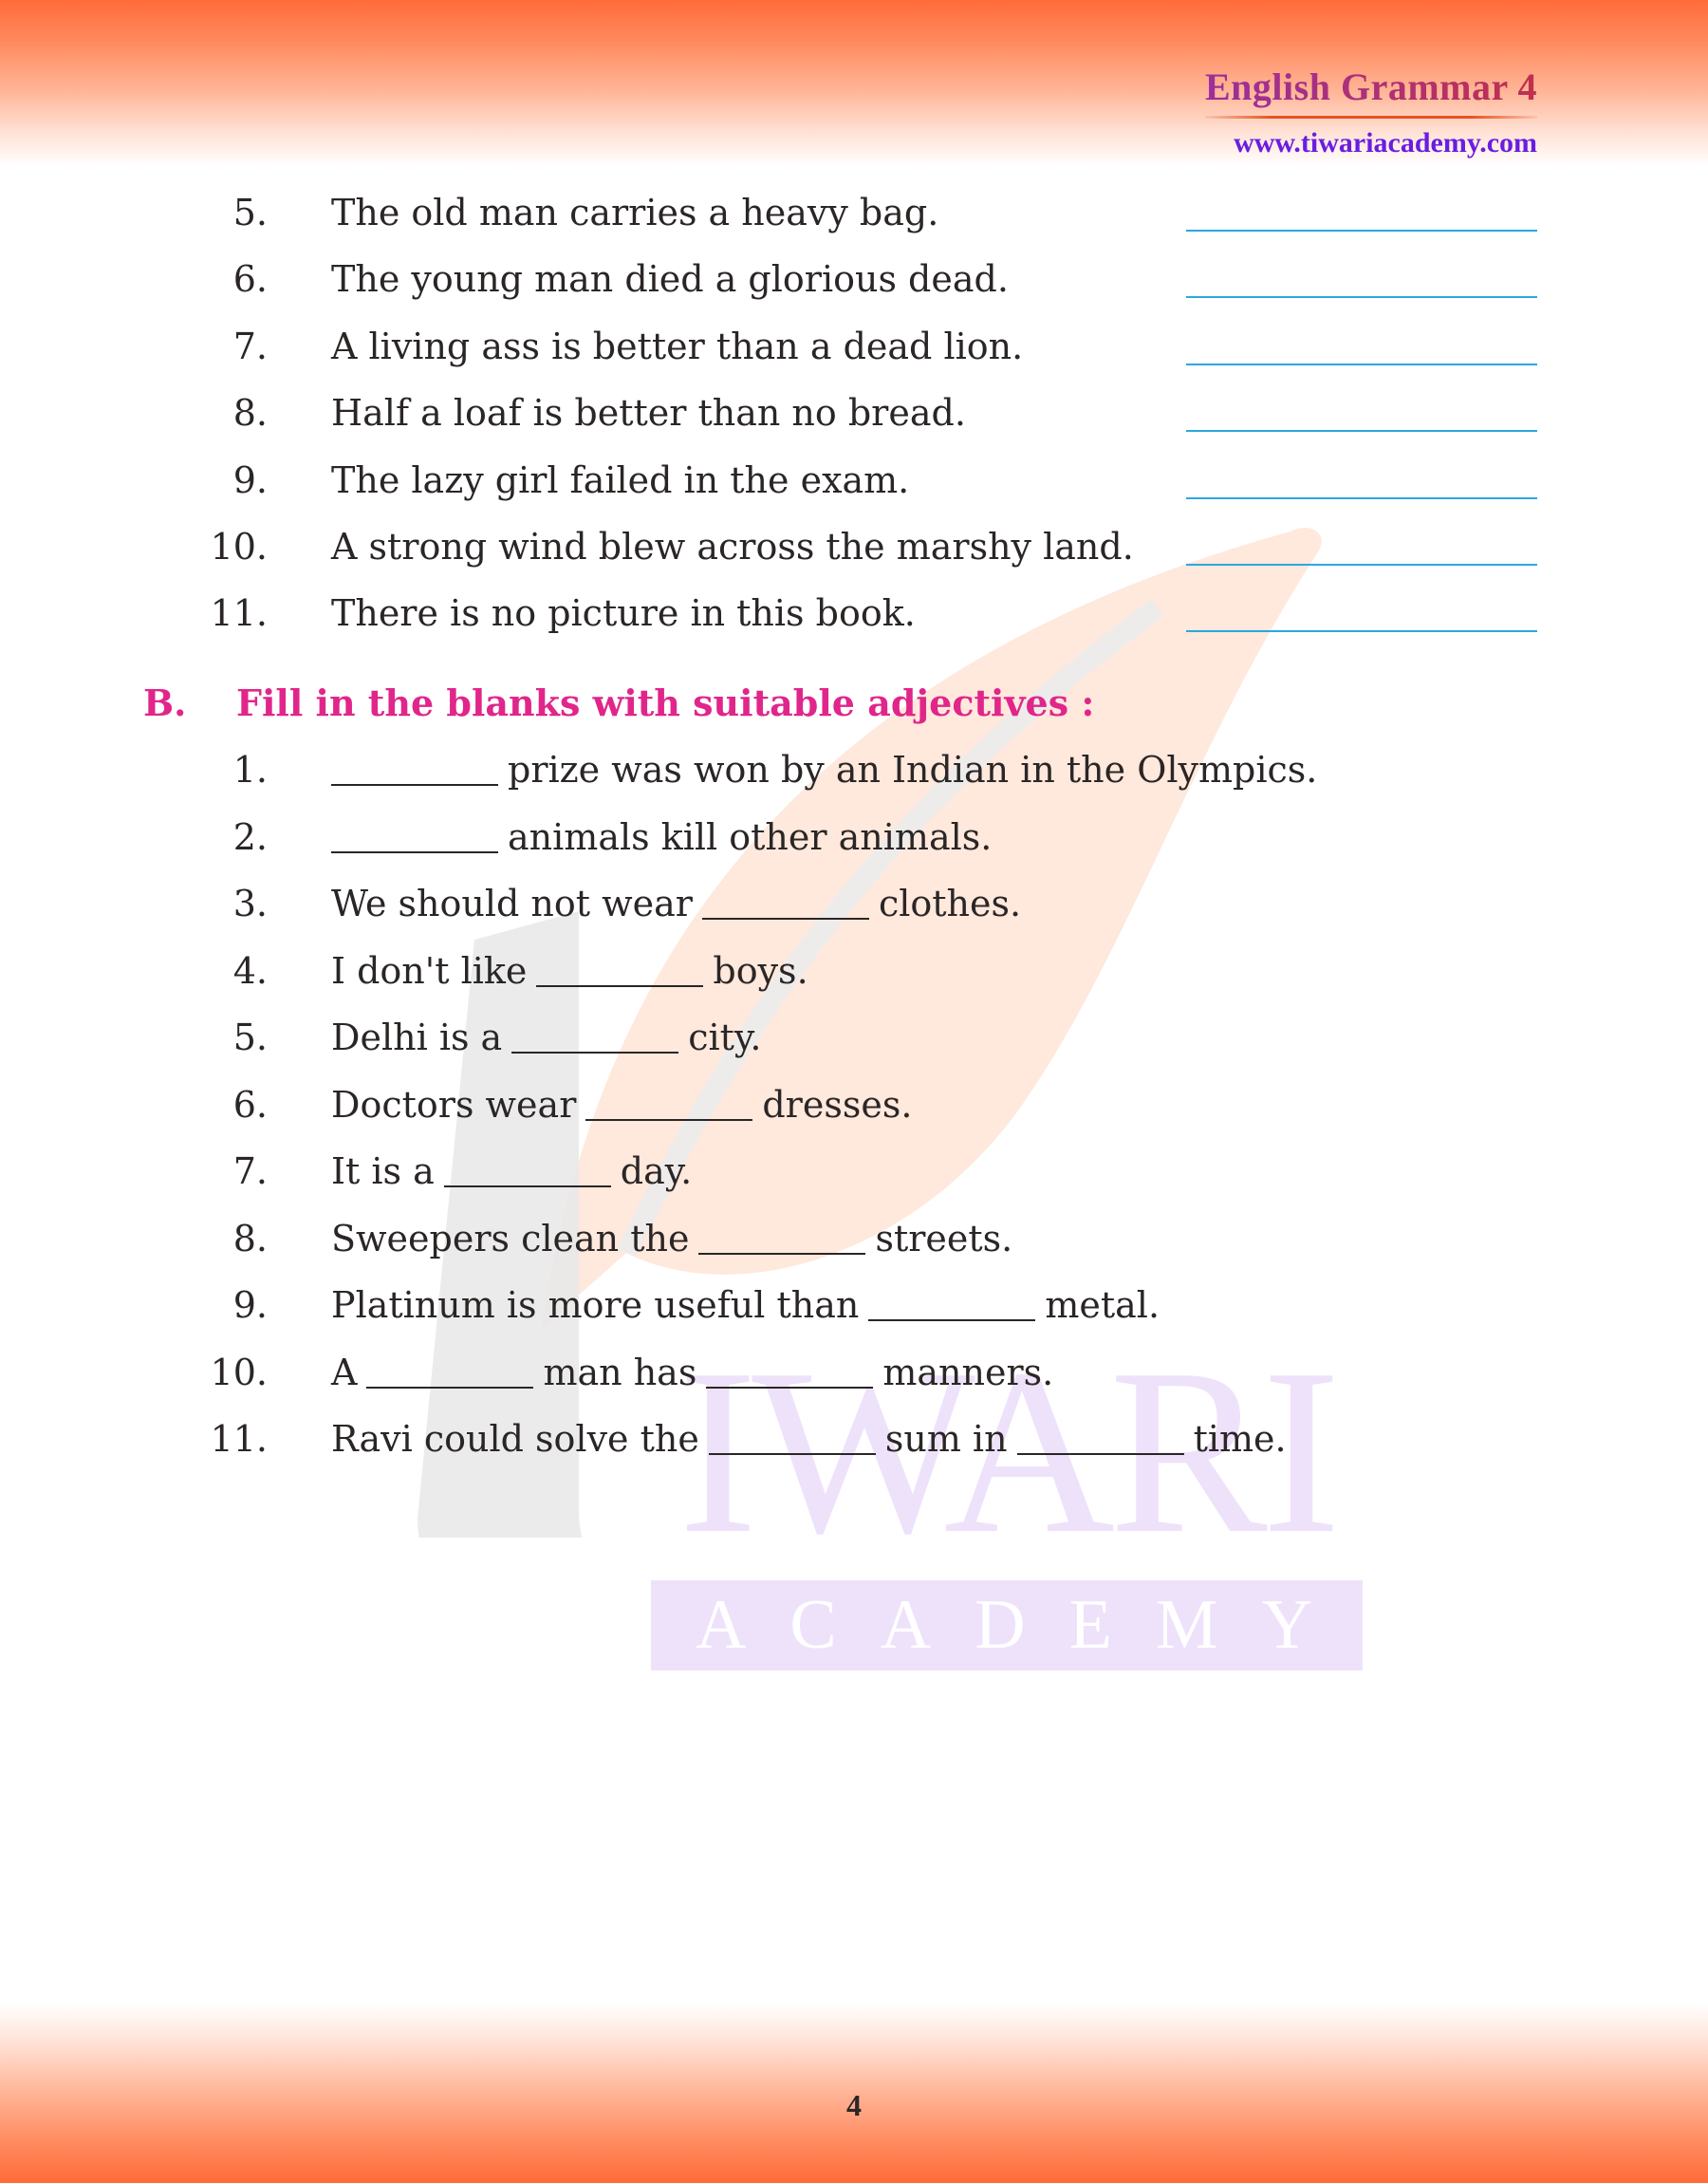  Describe the element at coordinates (760, 970) in the screenshot. I see `sentence-fragment: boys.` at that location.